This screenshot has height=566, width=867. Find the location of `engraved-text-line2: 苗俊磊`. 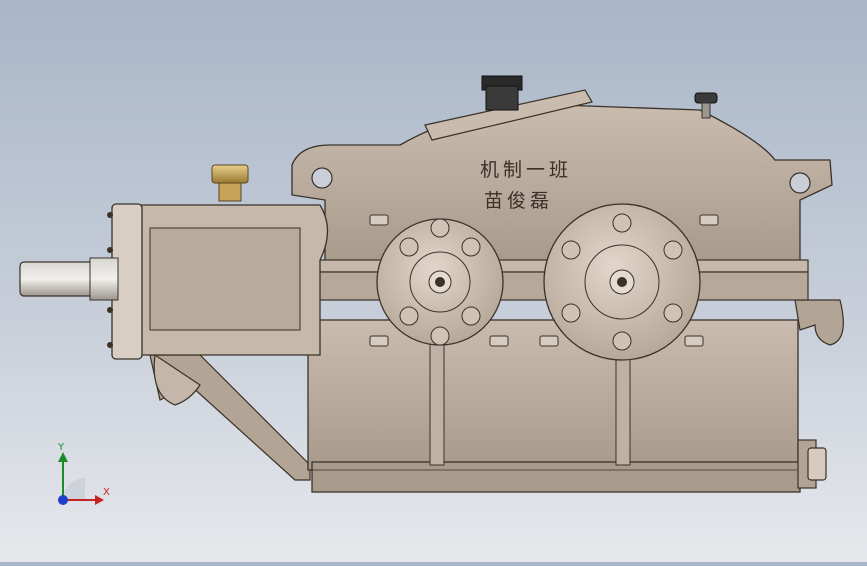

engraved-text-line2: 苗俊磊 is located at coordinates (519, 201).